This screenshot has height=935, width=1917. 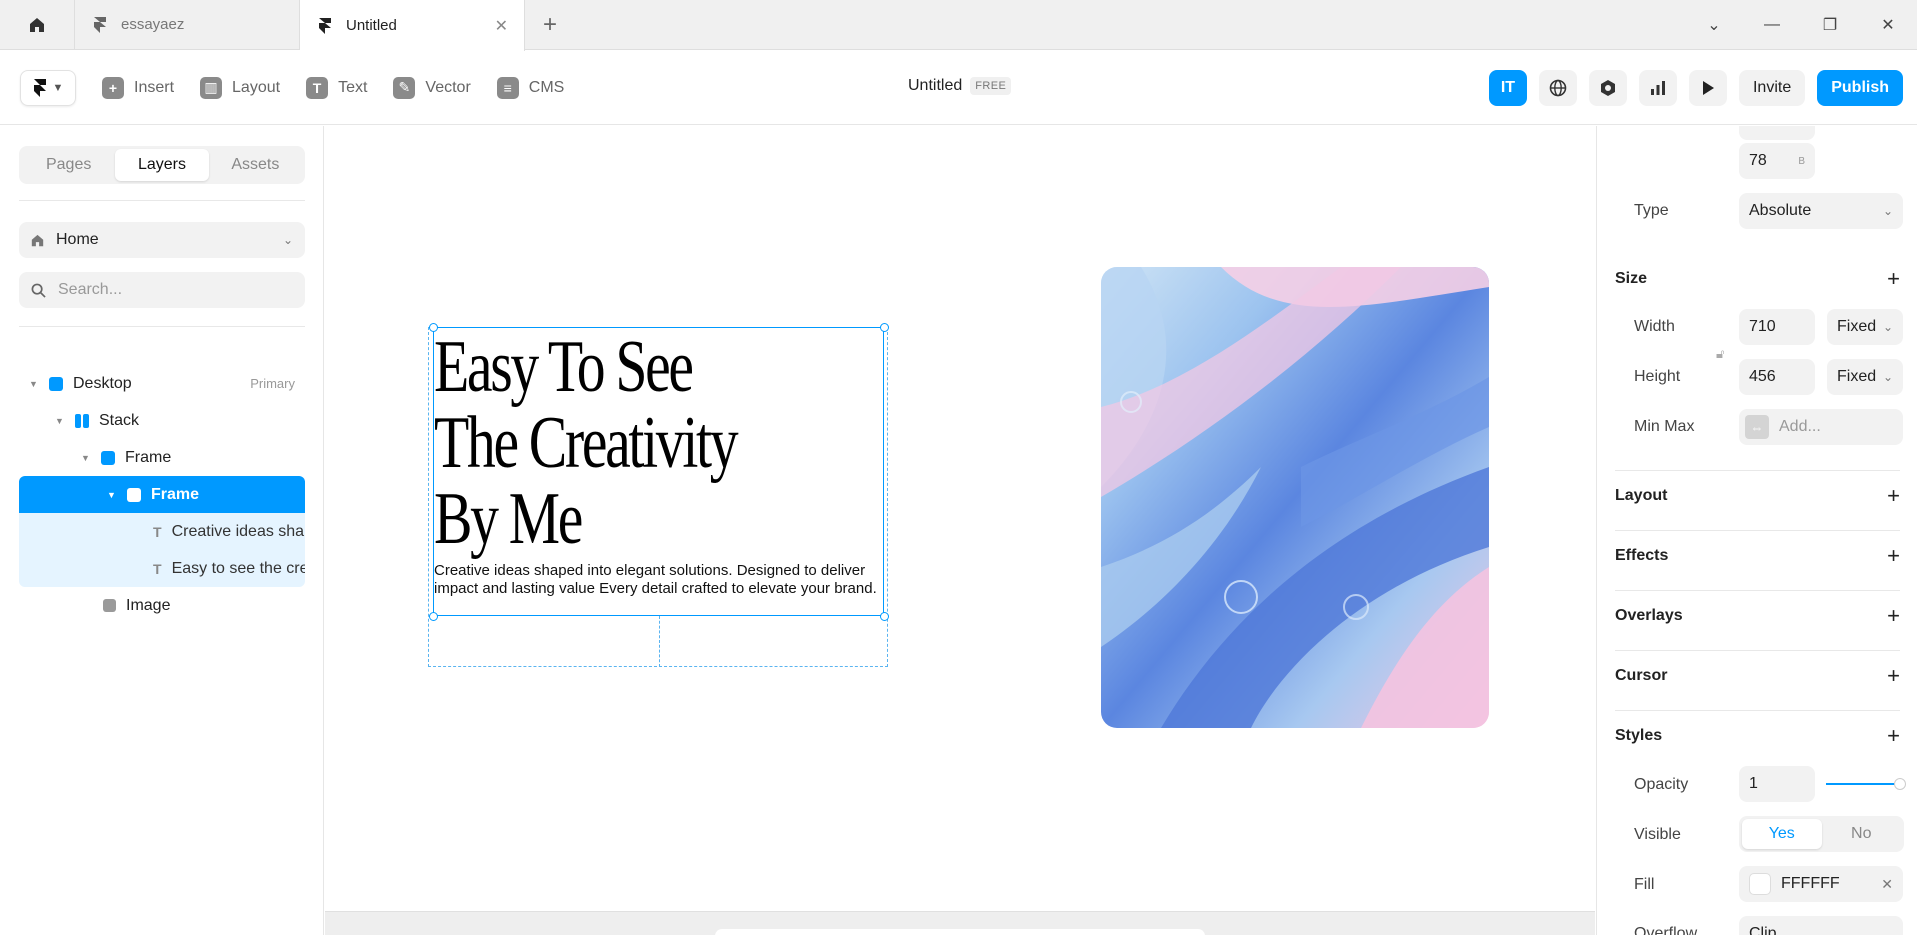 I want to click on section-title: Styles, so click(x=1639, y=735).